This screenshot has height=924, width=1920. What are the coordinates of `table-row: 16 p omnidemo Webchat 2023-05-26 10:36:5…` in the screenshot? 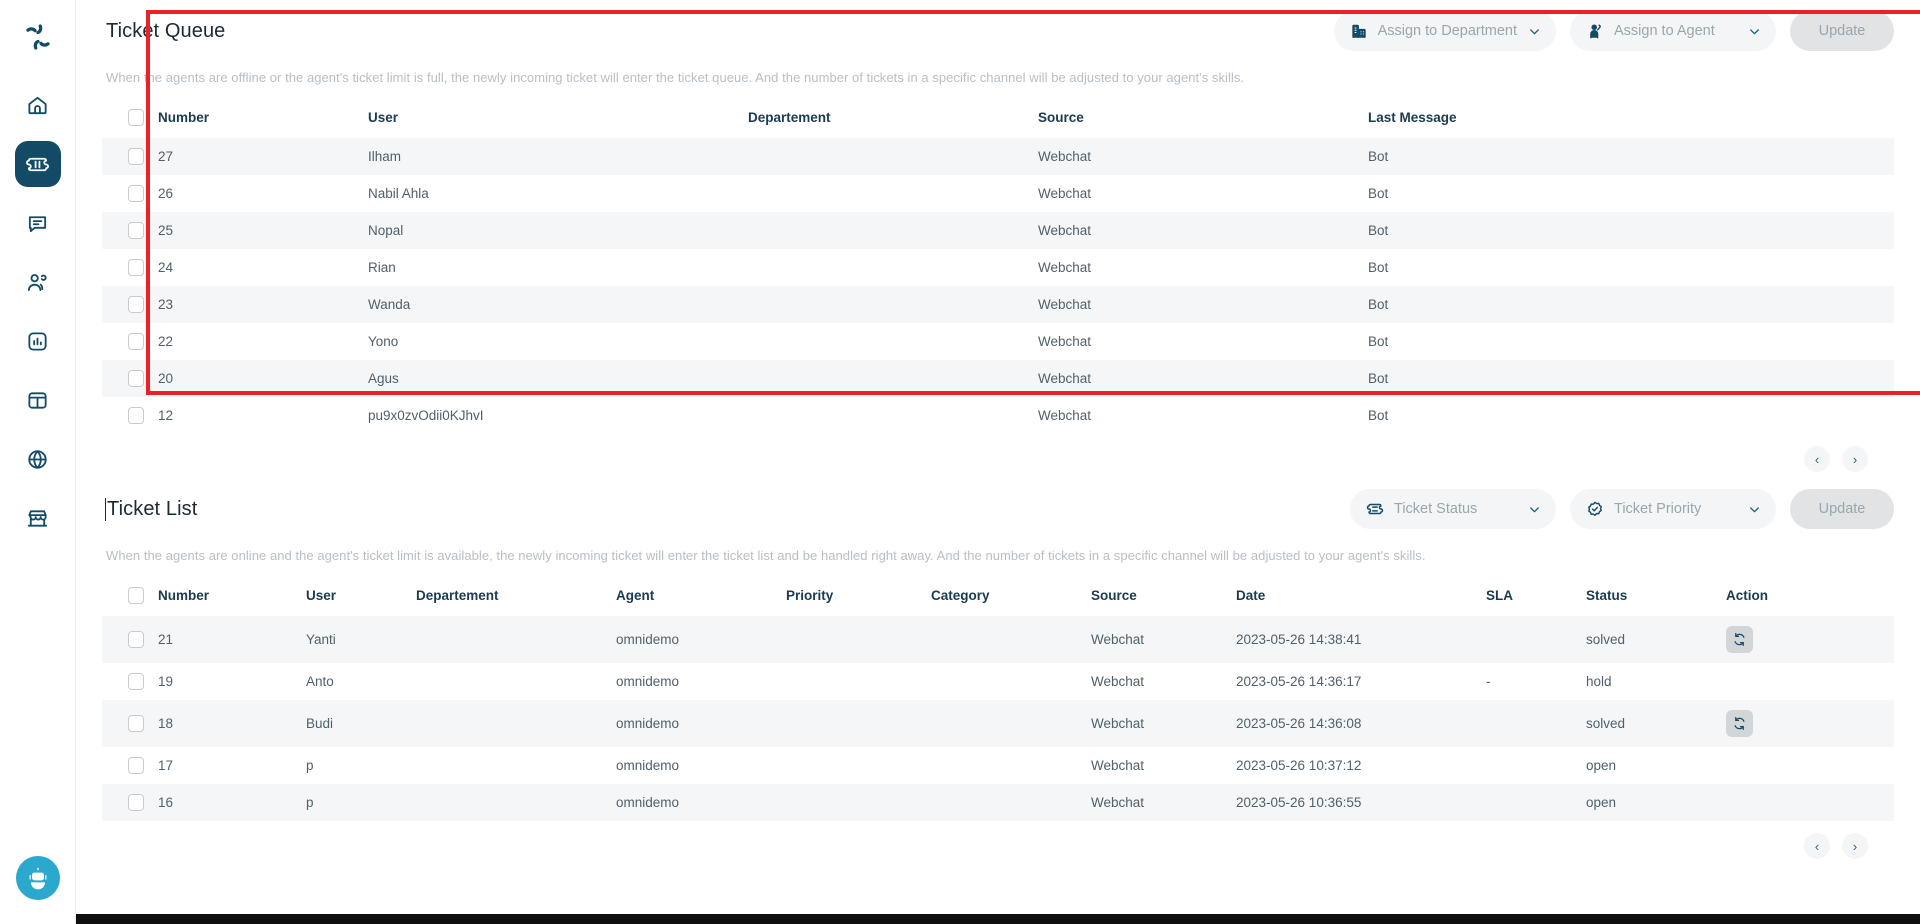 It's located at (998, 802).